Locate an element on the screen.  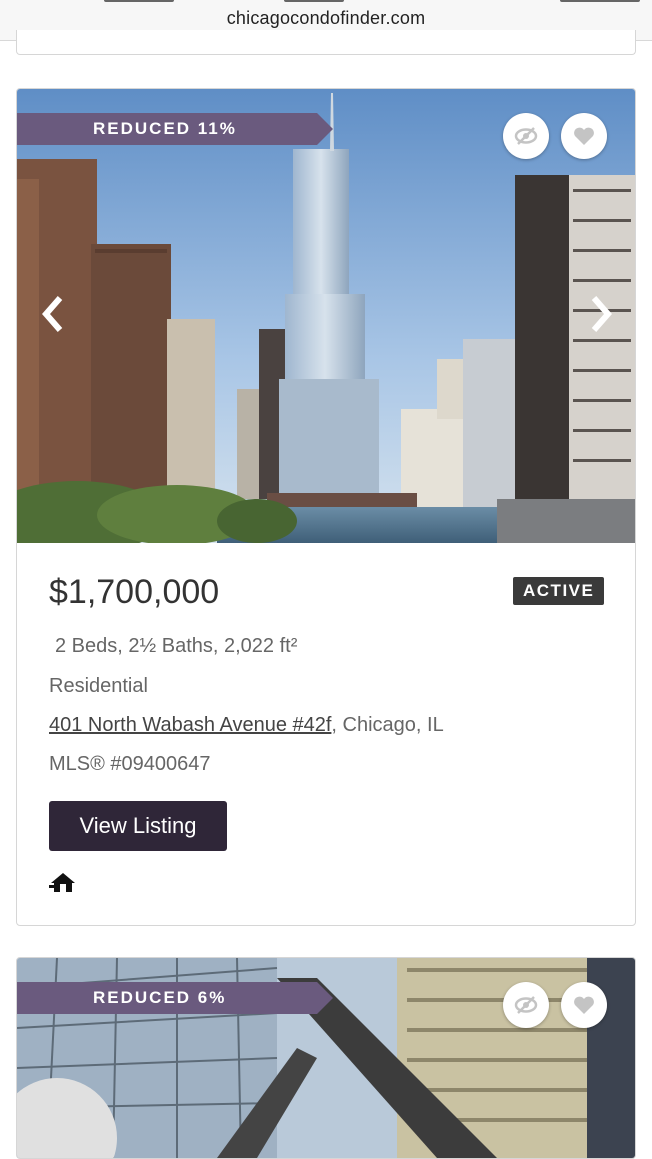
chevron-right-icon is located at coordinates (601, 314).